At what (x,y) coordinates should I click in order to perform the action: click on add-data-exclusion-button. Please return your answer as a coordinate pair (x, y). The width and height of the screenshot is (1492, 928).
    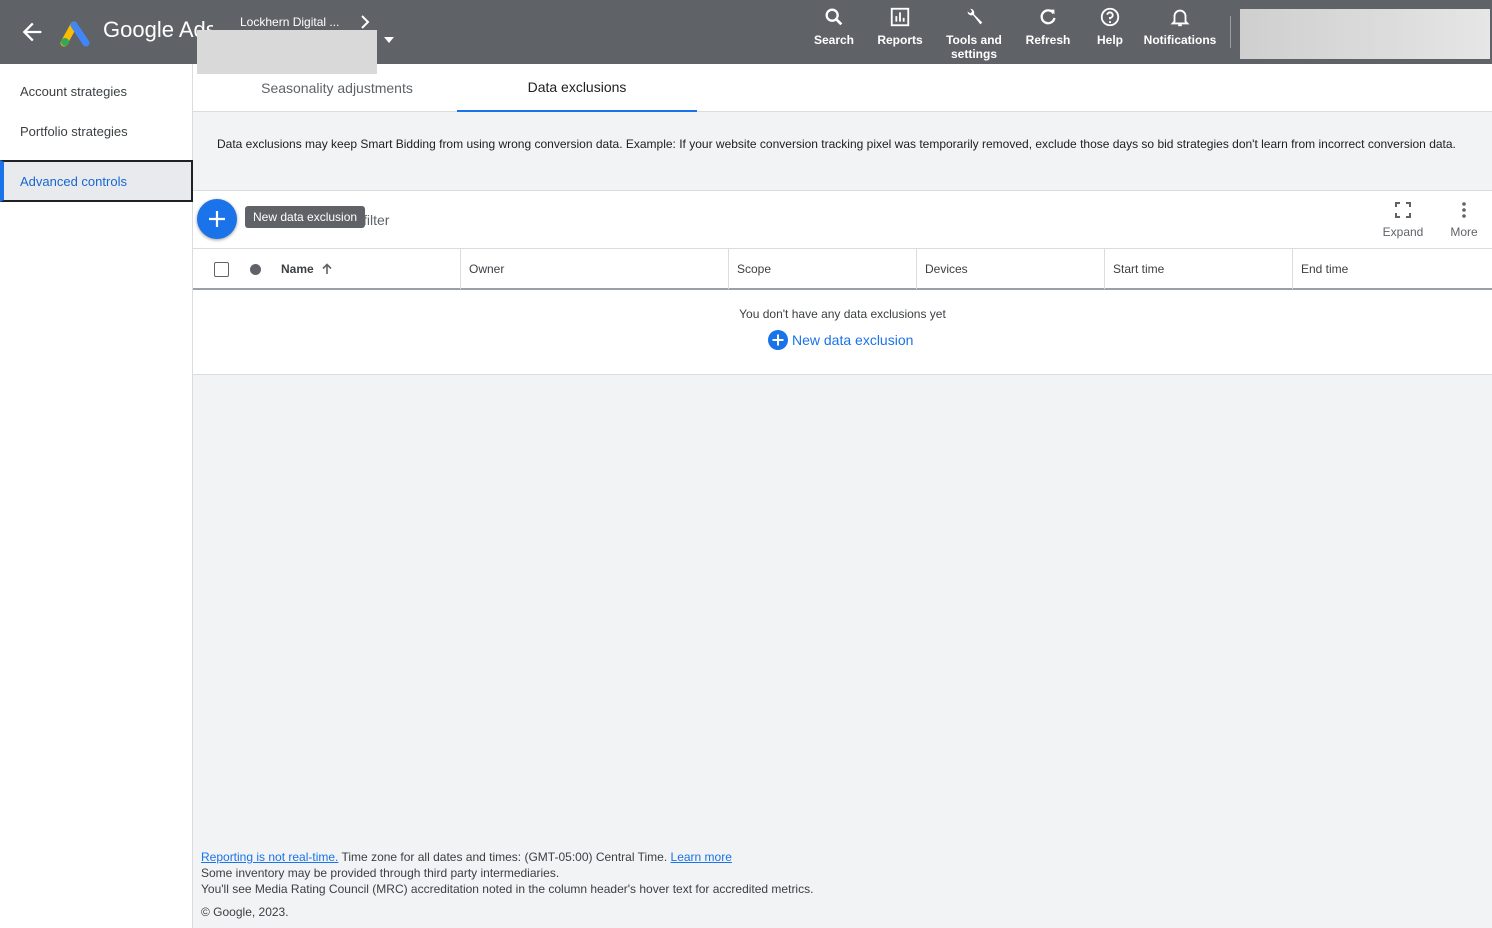
    Looking at the image, I should click on (217, 219).